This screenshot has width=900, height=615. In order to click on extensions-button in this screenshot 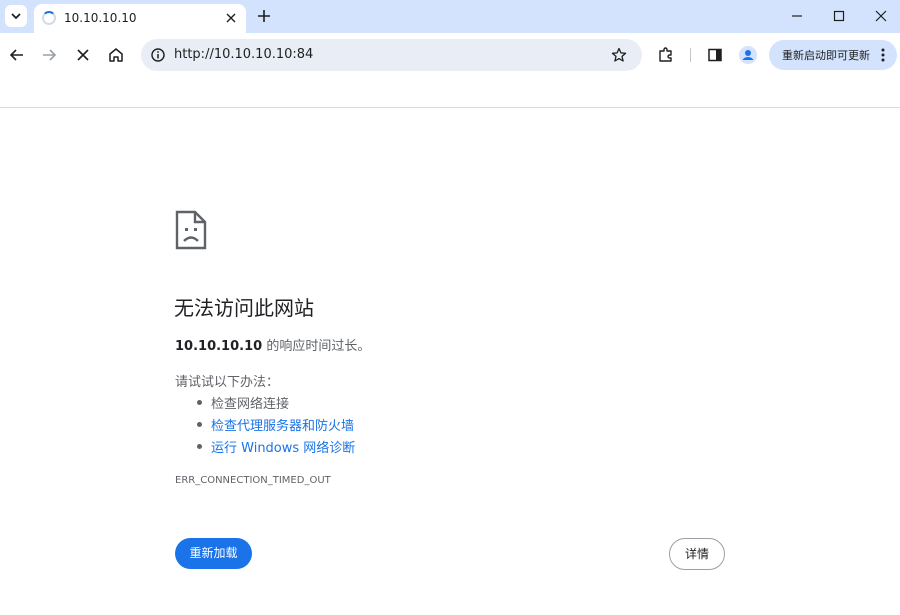, I will do `click(666, 55)`.